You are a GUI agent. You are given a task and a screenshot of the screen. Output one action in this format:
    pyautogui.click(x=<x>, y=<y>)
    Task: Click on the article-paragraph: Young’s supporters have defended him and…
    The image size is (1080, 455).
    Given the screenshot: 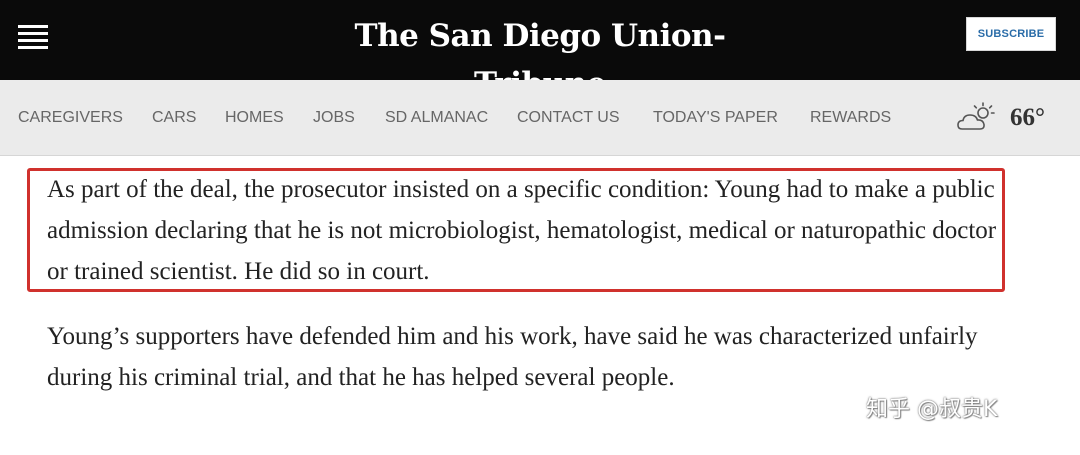 What is the action you would take?
    pyautogui.click(x=512, y=357)
    